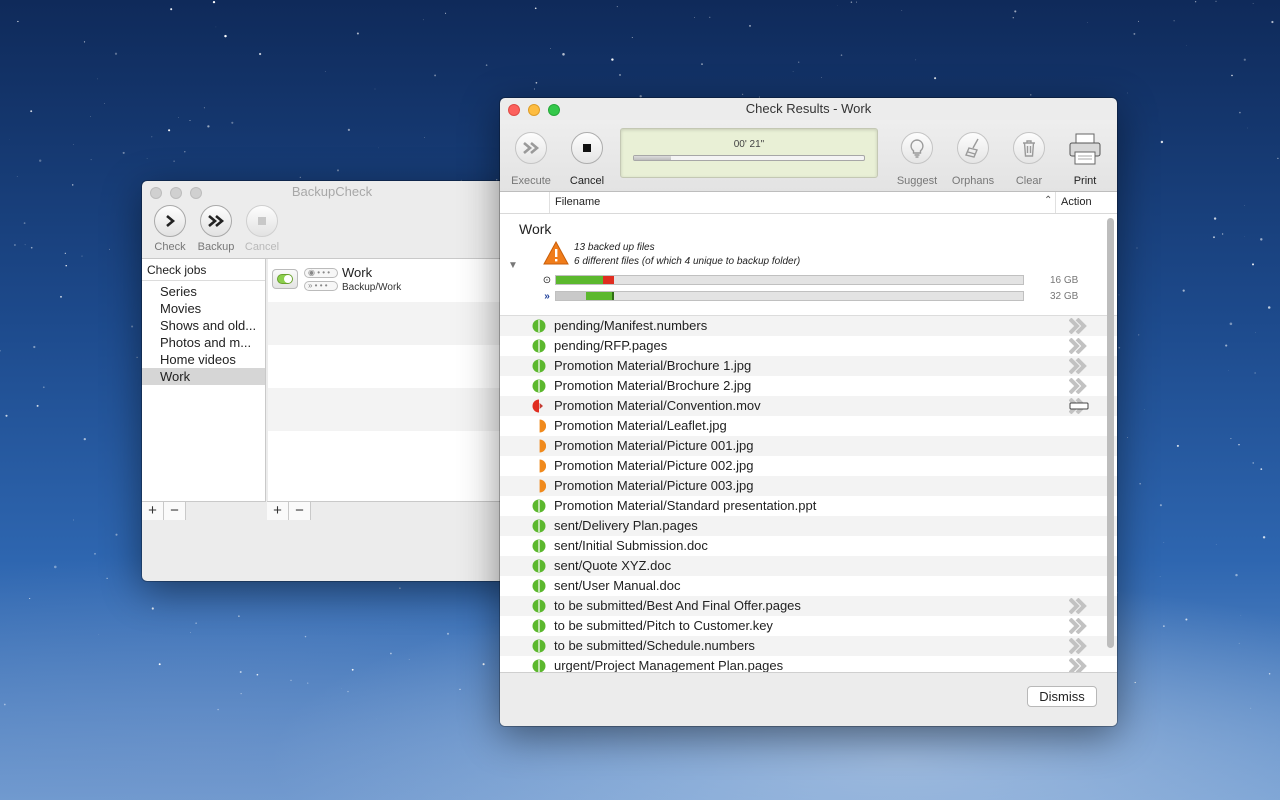 This screenshot has width=1280, height=800. What do you see at coordinates (395, 280) in the screenshot?
I see `job-row: ◉ • • • » • • • Work Backup/Work` at bounding box center [395, 280].